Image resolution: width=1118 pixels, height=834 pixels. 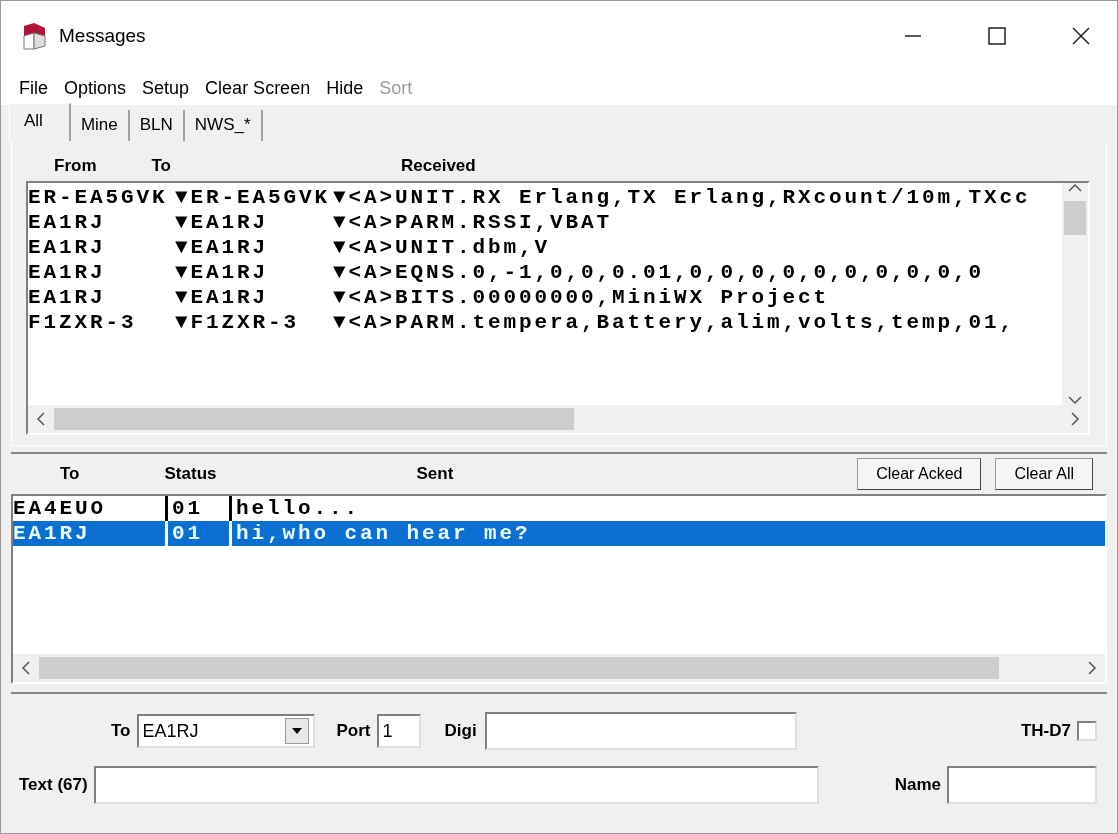 What do you see at coordinates (258, 88) in the screenshot?
I see `menu-item: Clear Screen` at bounding box center [258, 88].